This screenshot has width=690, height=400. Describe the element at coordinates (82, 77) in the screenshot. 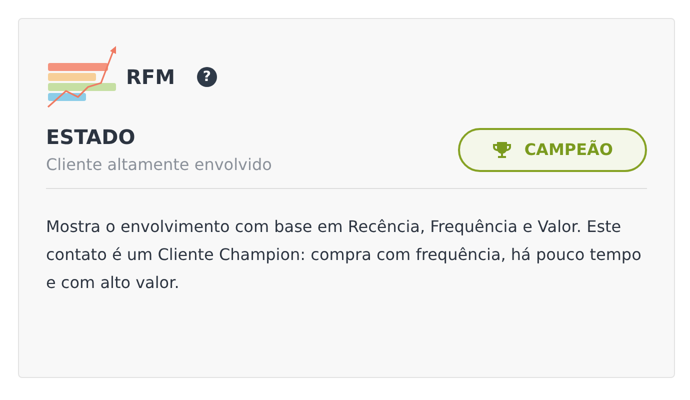

I see `chart-logo-icon` at that location.